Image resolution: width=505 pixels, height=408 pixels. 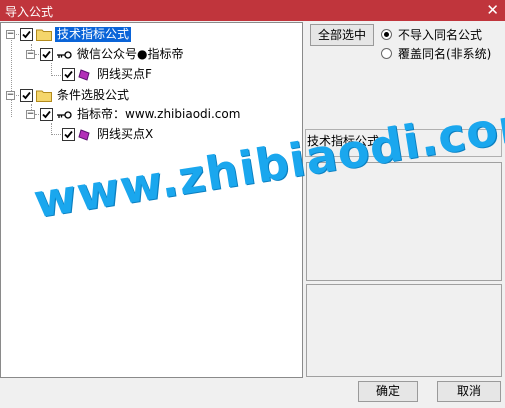 I want to click on option-label: 不导入同名公式, so click(x=440, y=35).